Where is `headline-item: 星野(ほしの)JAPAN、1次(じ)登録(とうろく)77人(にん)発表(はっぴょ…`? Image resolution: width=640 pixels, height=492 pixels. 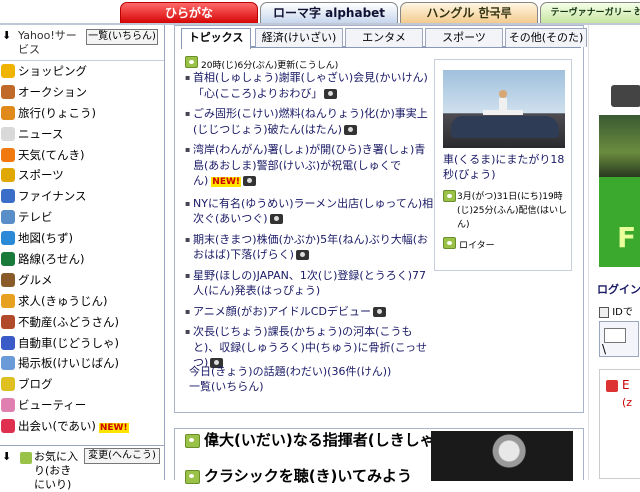
headline-item: 星野(ほしの)JAPAN、1次(じ)登録(とうろく)77人(にん)発表(はっぴょ… is located at coordinates (310, 283).